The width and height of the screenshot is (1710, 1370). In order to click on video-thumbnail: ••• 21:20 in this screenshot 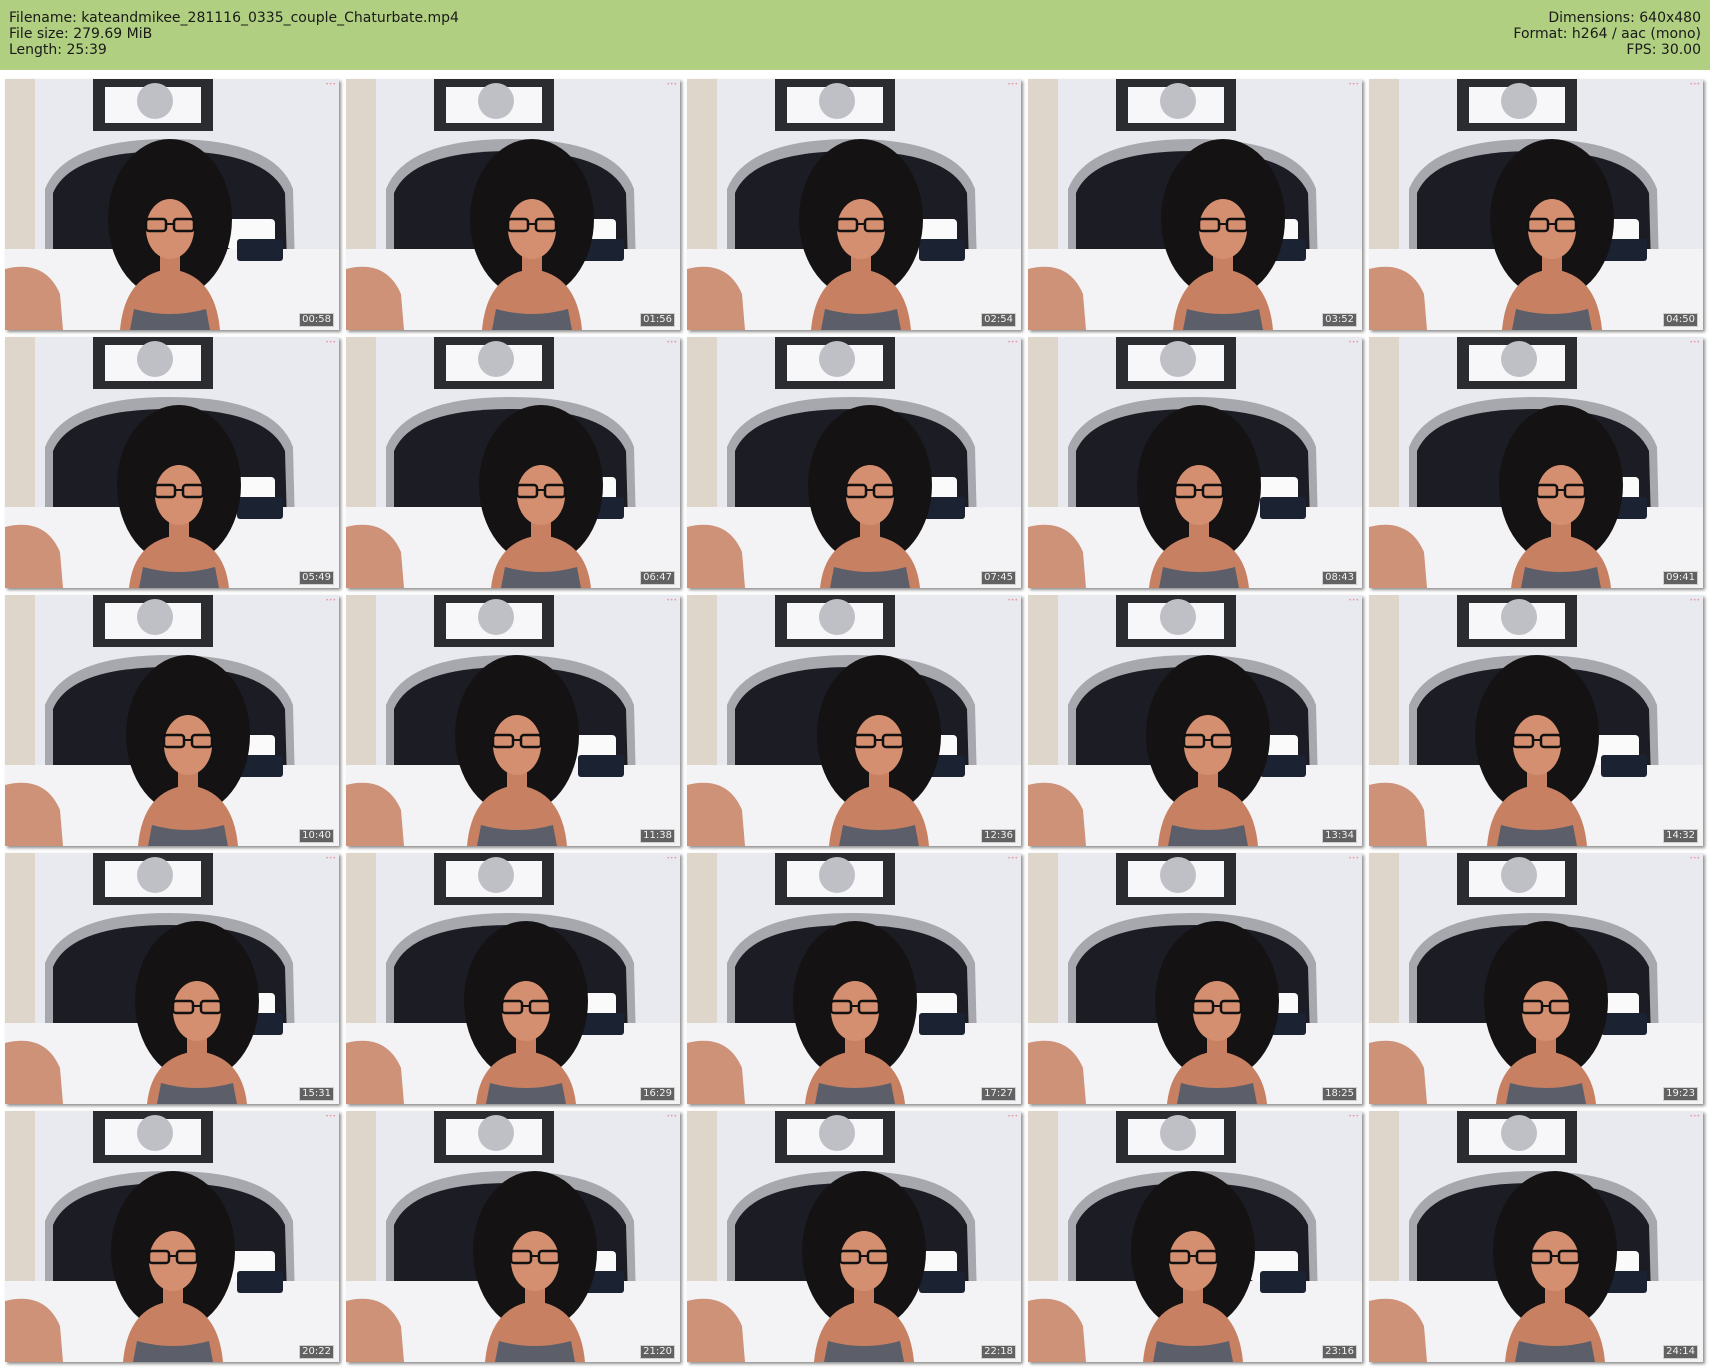, I will do `click(513, 1236)`.